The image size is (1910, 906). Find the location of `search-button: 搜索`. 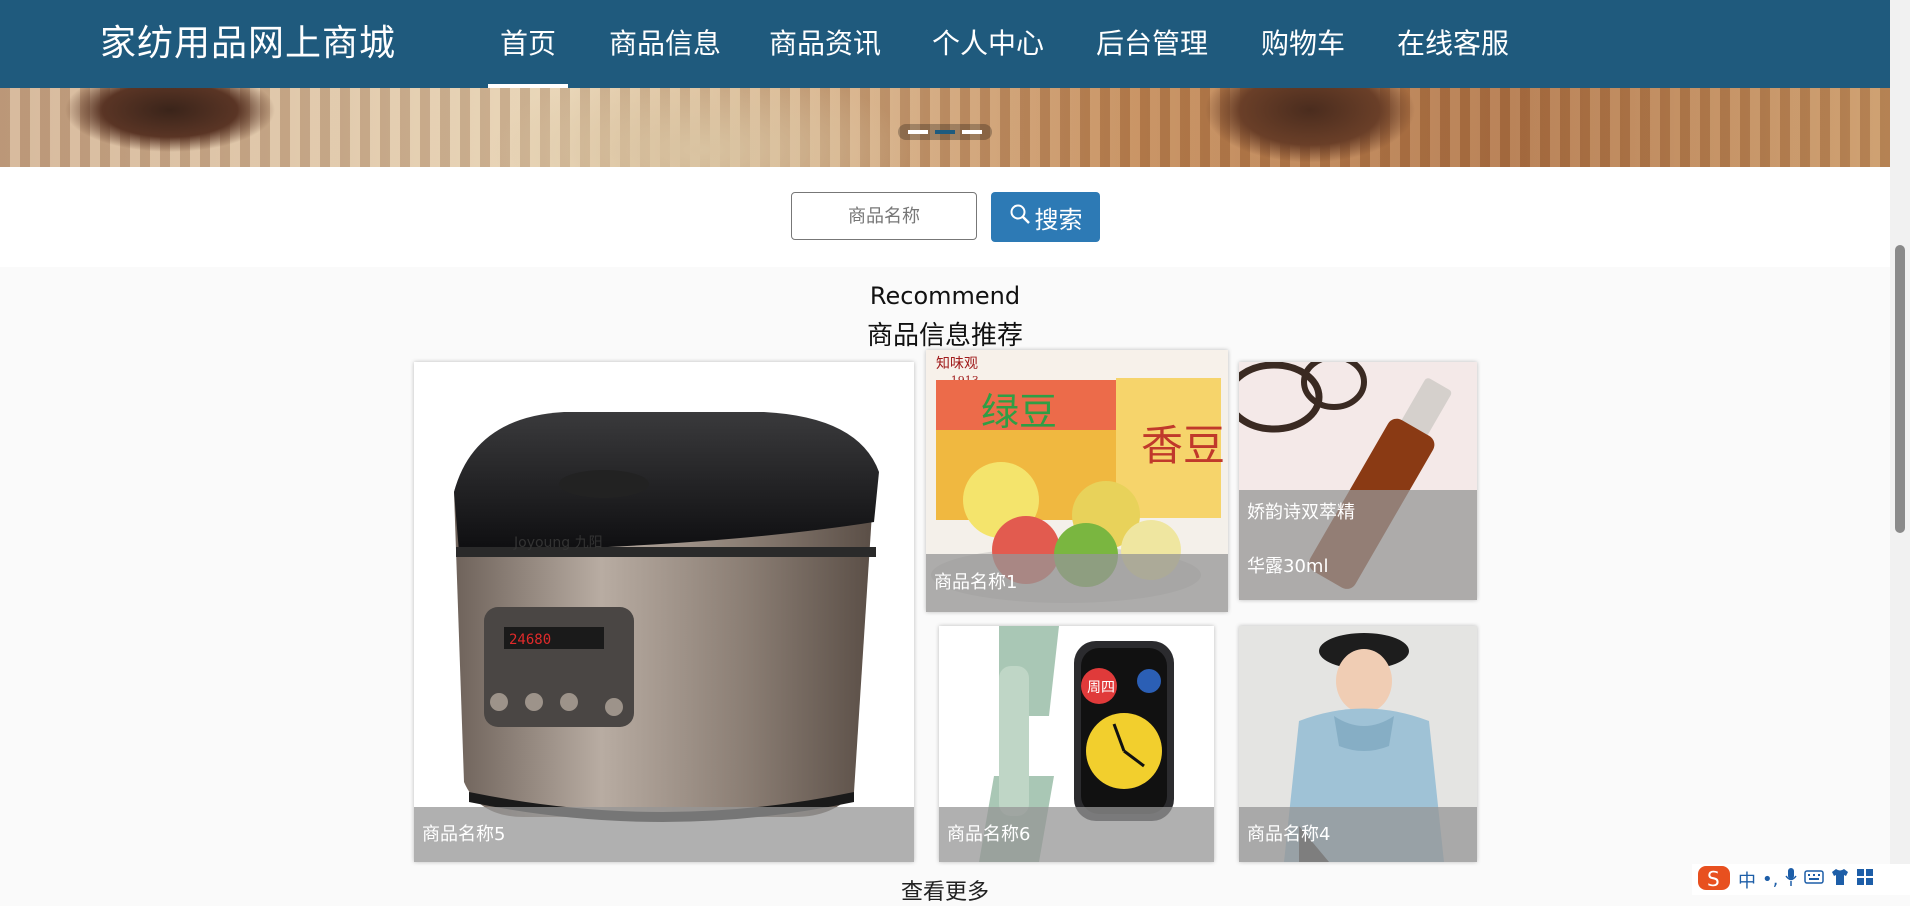

search-button: 搜索 is located at coordinates (1045, 217).